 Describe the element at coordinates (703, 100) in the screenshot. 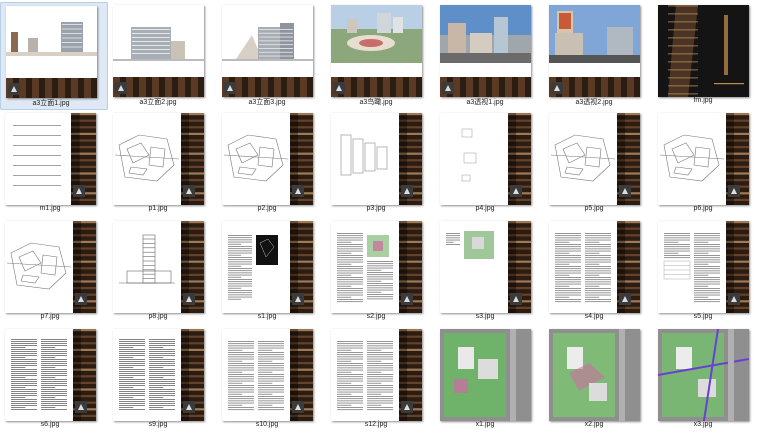

I see `file-name-label: fm.jpg` at that location.